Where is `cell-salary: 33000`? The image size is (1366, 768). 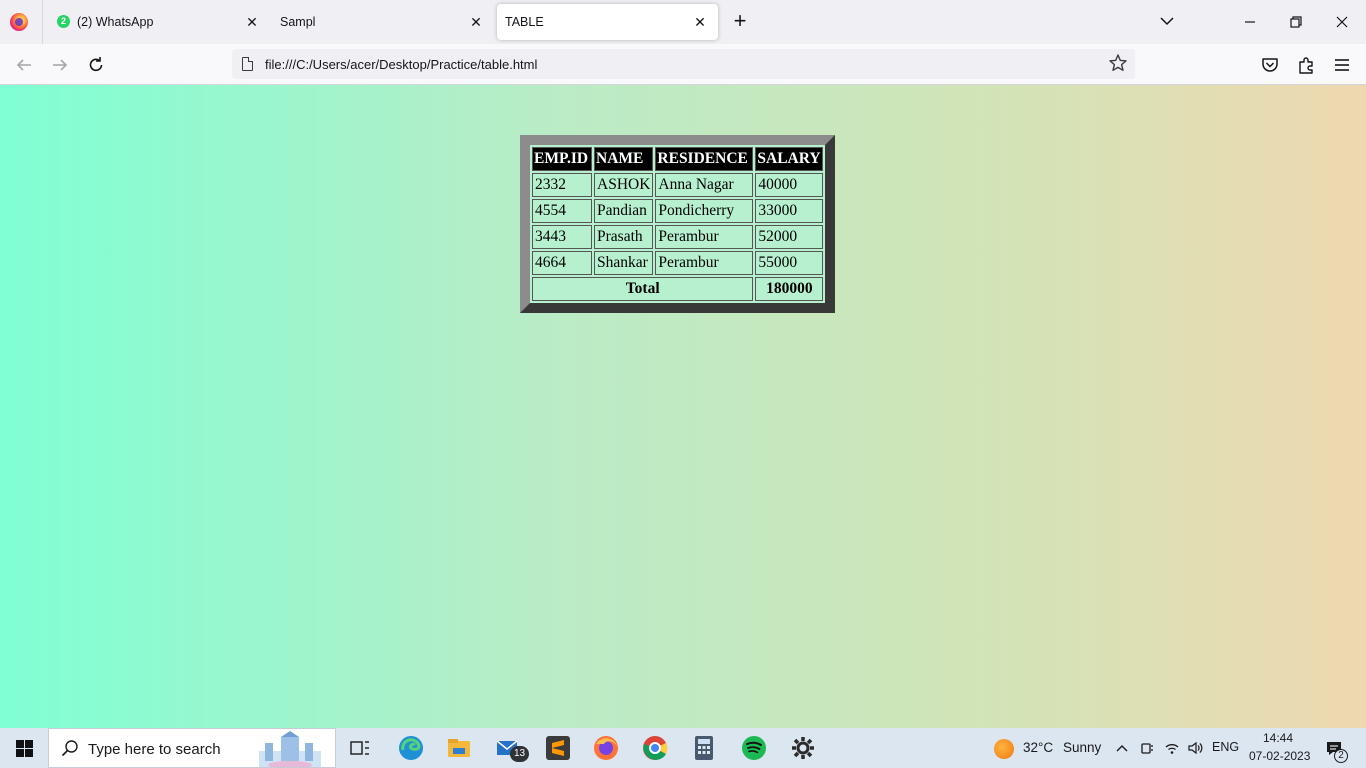 cell-salary: 33000 is located at coordinates (789, 211).